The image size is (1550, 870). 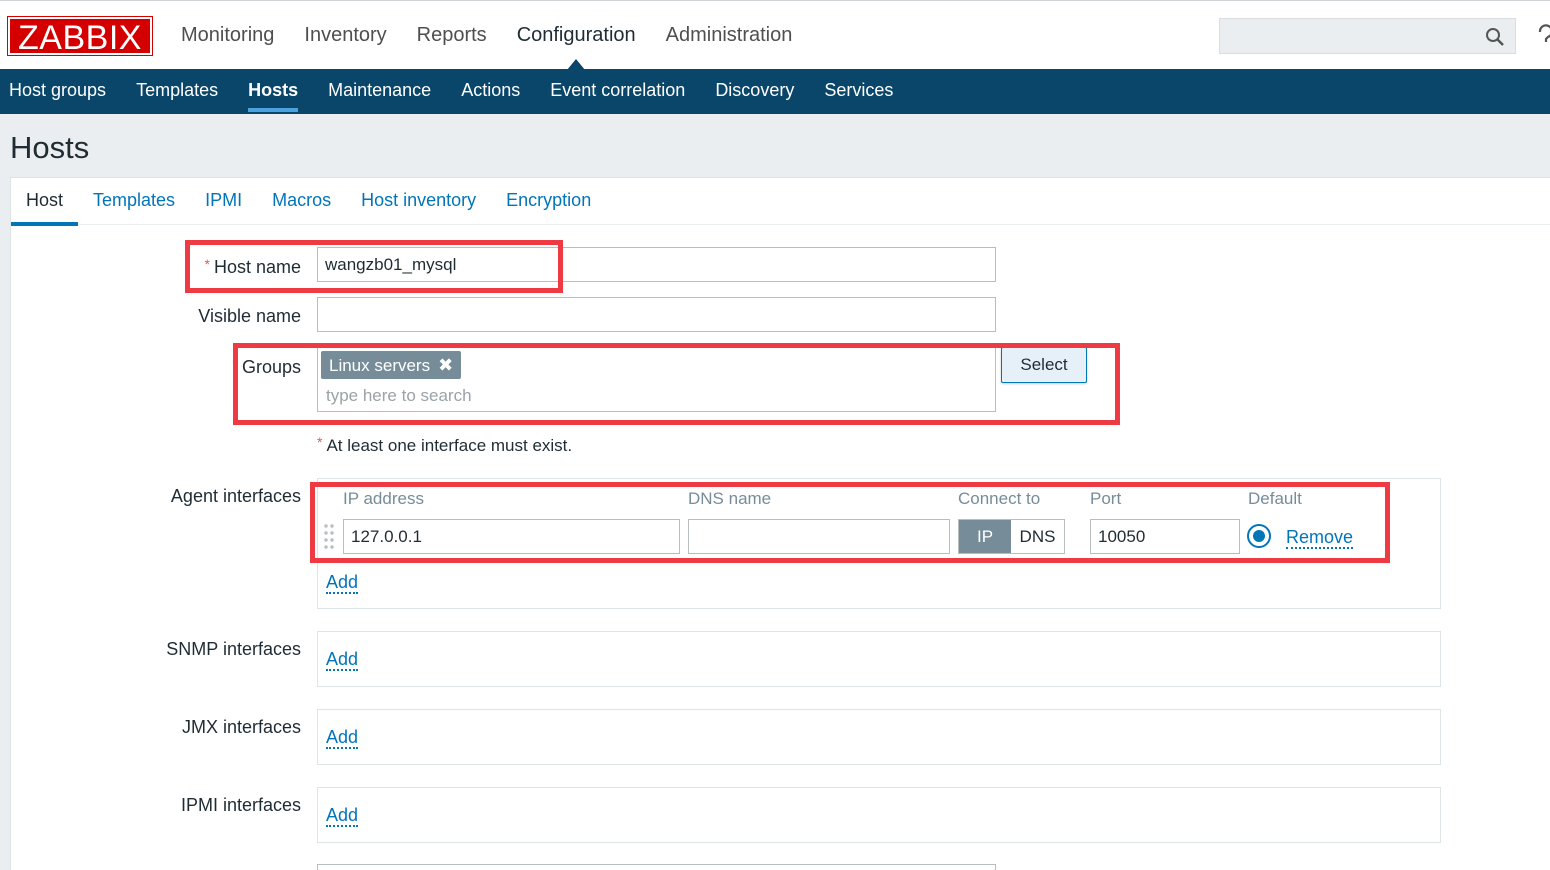 I want to click on col-port: Port, so click(x=1106, y=498).